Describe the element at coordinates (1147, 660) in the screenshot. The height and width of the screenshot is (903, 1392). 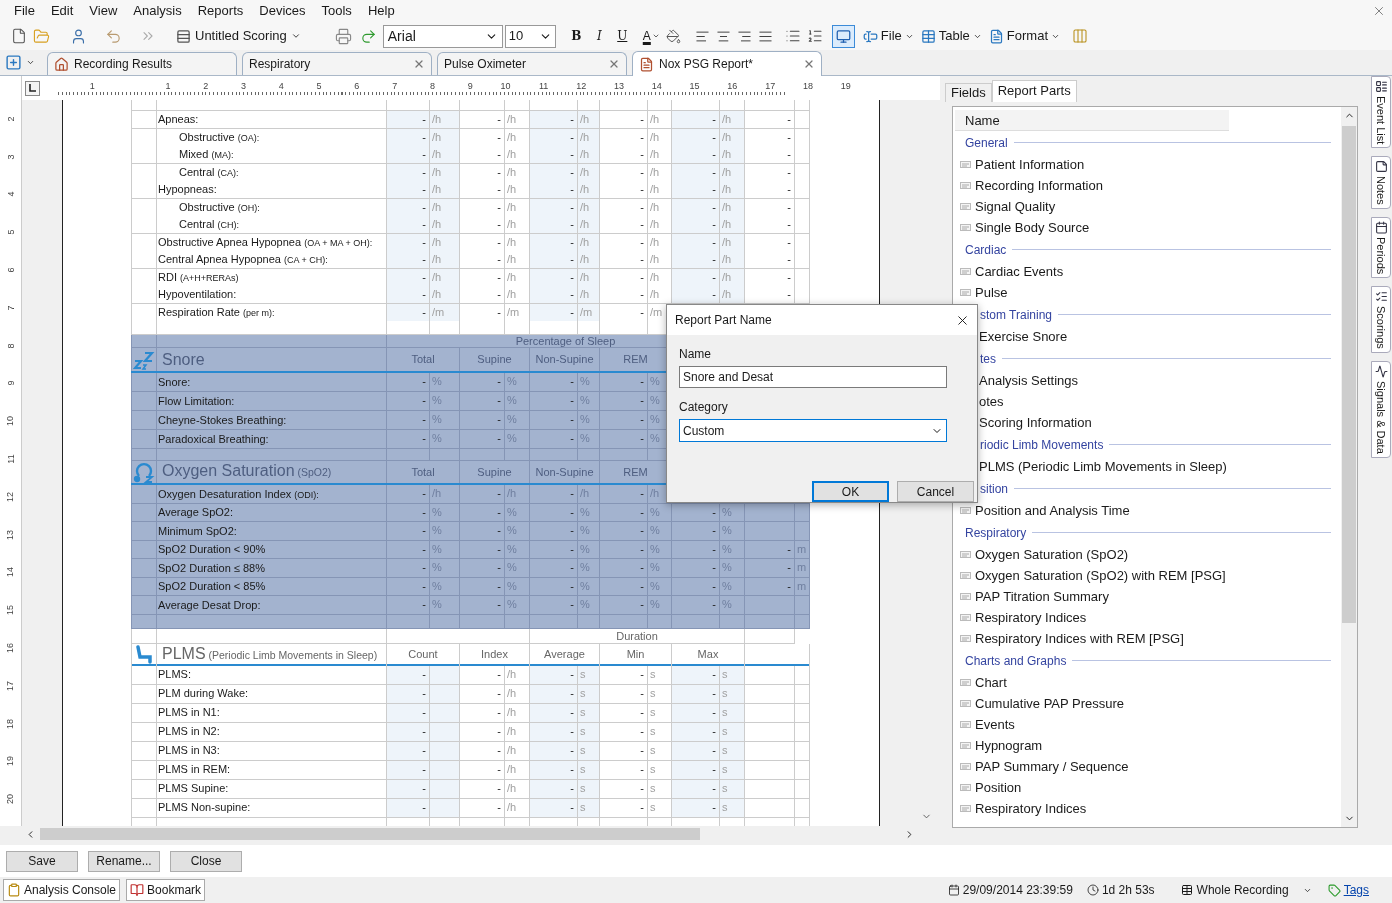
I see `category-header: Charts and Graphs` at that location.